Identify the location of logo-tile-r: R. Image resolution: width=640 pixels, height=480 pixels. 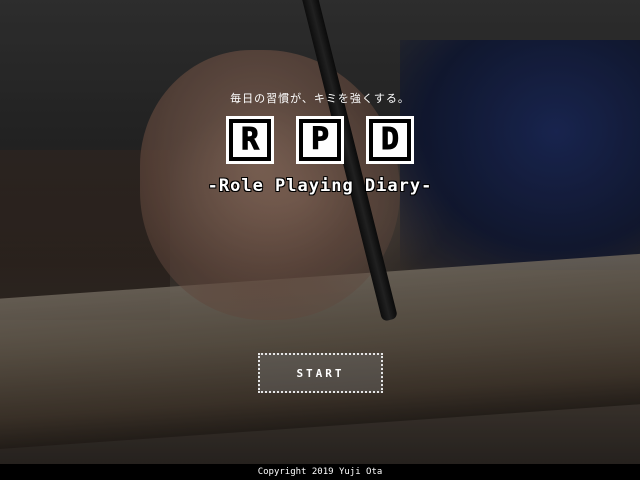
(250, 140).